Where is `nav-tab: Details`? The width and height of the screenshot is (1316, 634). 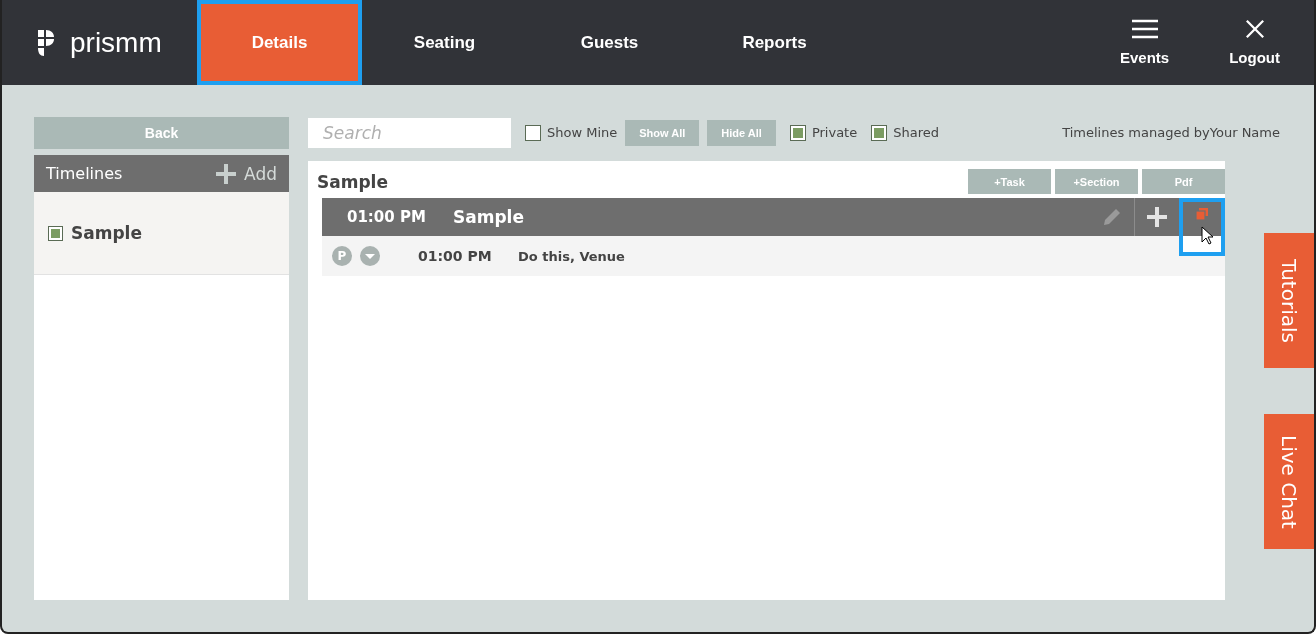
nav-tab: Details is located at coordinates (279, 42).